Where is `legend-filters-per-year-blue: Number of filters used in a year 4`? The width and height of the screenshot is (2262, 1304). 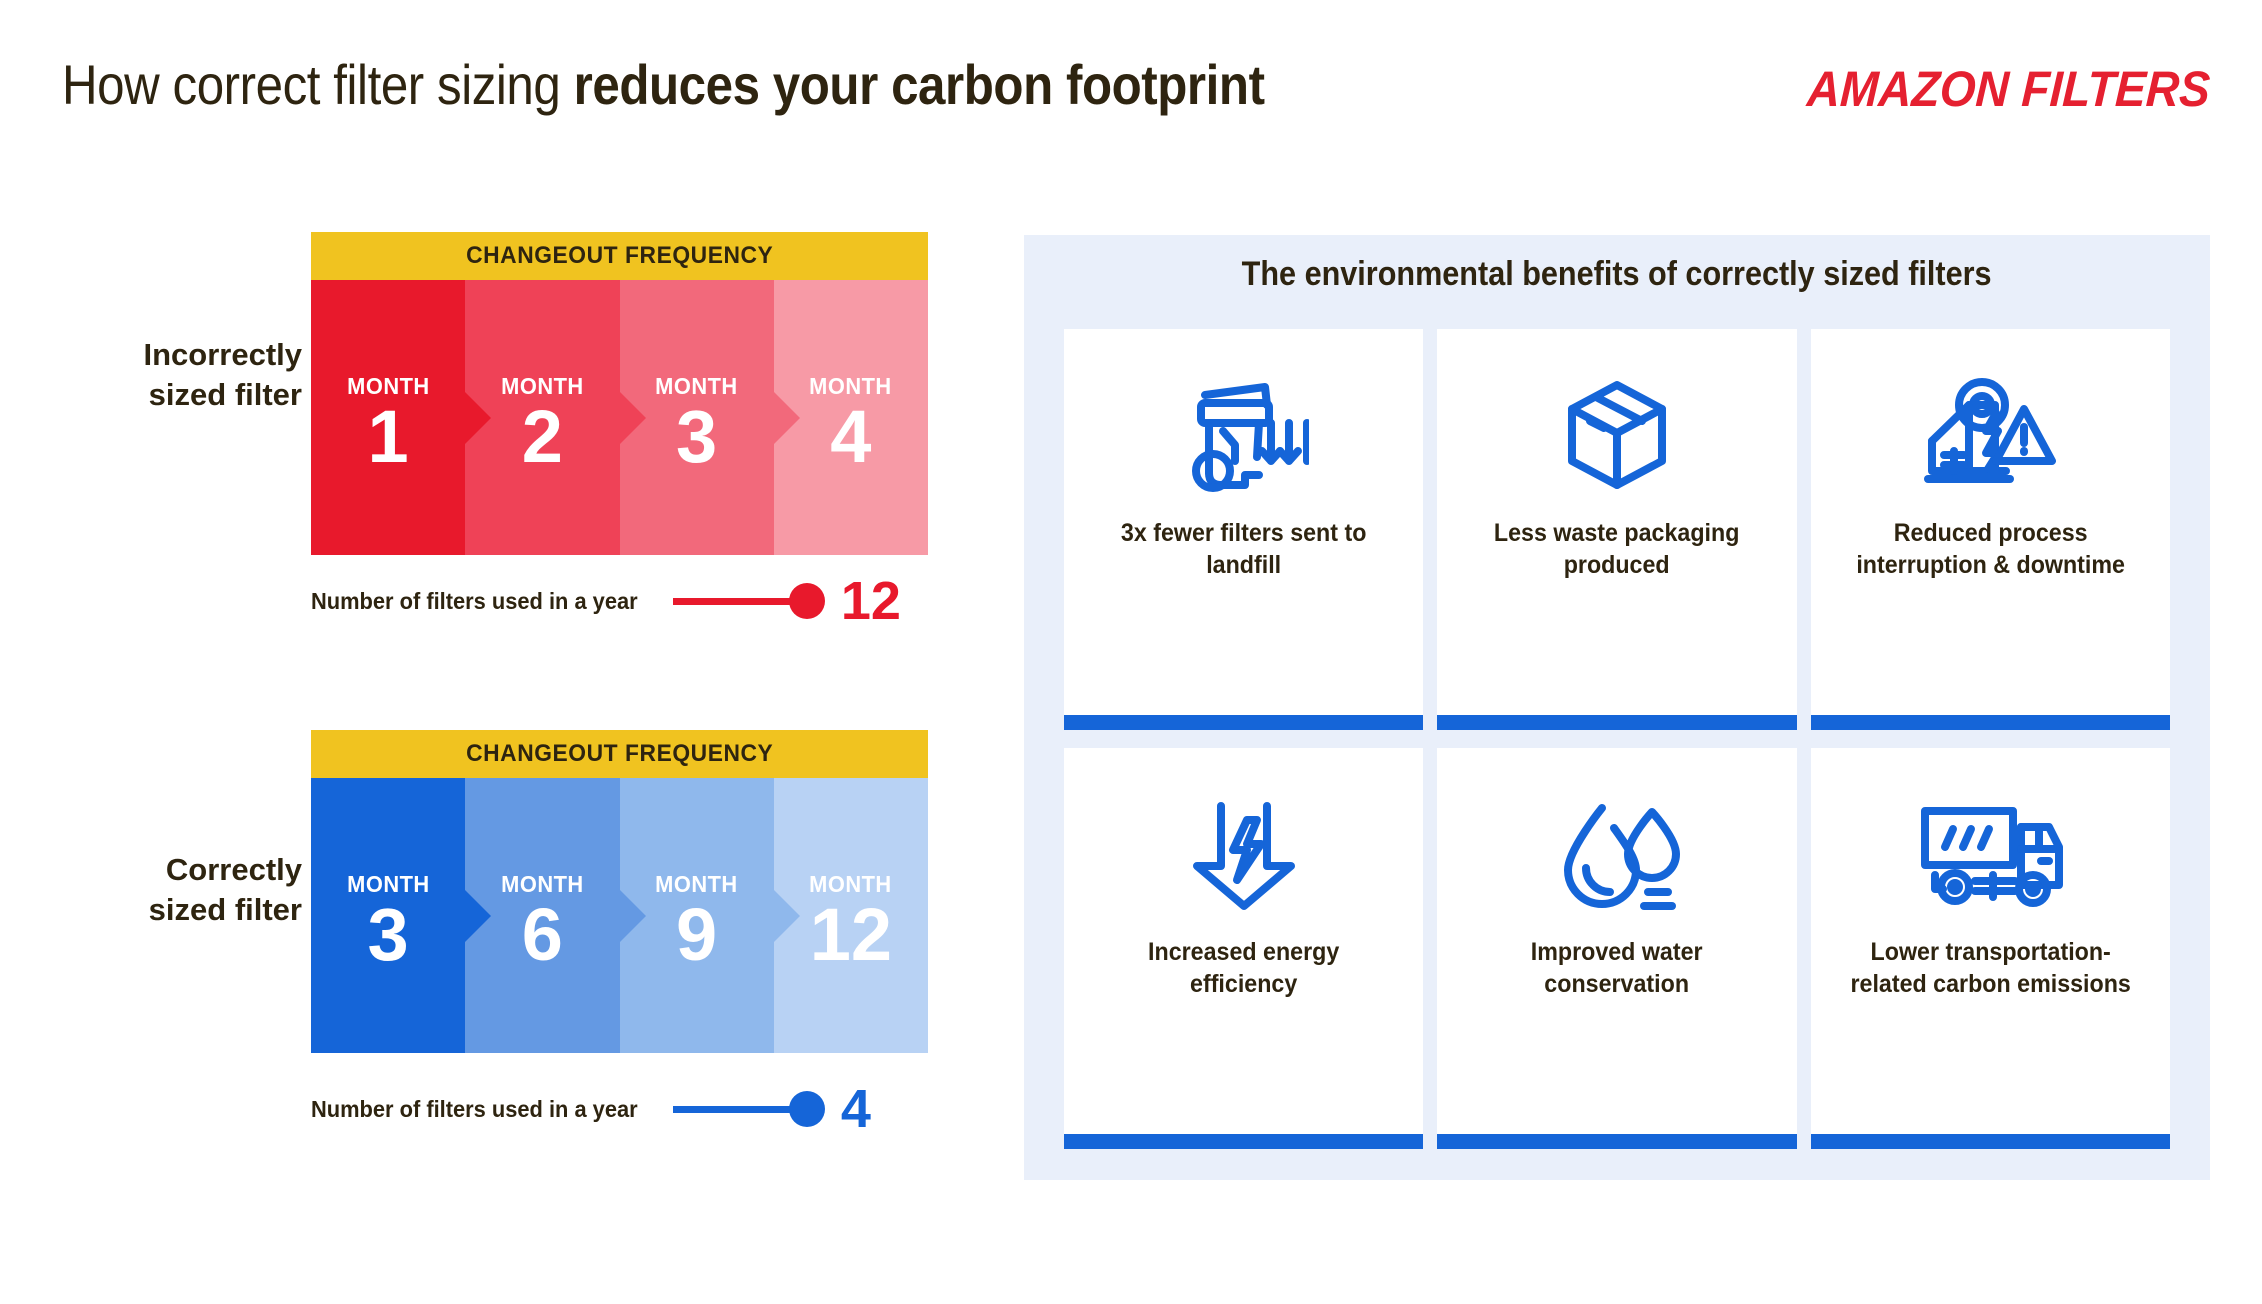 legend-filters-per-year-blue: Number of filters used in a year 4 is located at coordinates (619, 1109).